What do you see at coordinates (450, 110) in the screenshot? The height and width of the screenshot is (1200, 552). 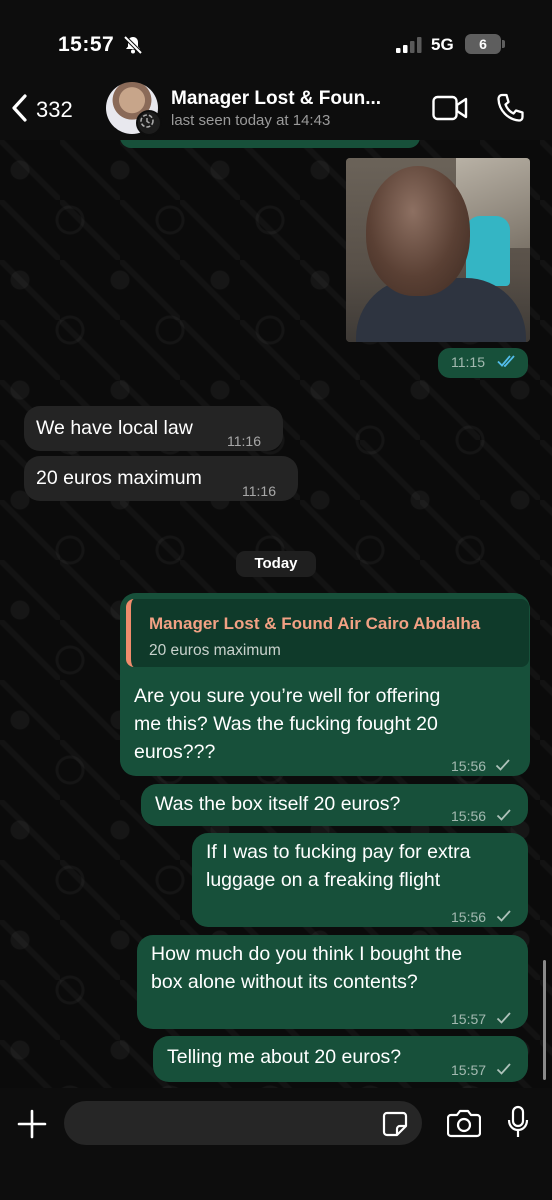 I see `video-call-icon` at bounding box center [450, 110].